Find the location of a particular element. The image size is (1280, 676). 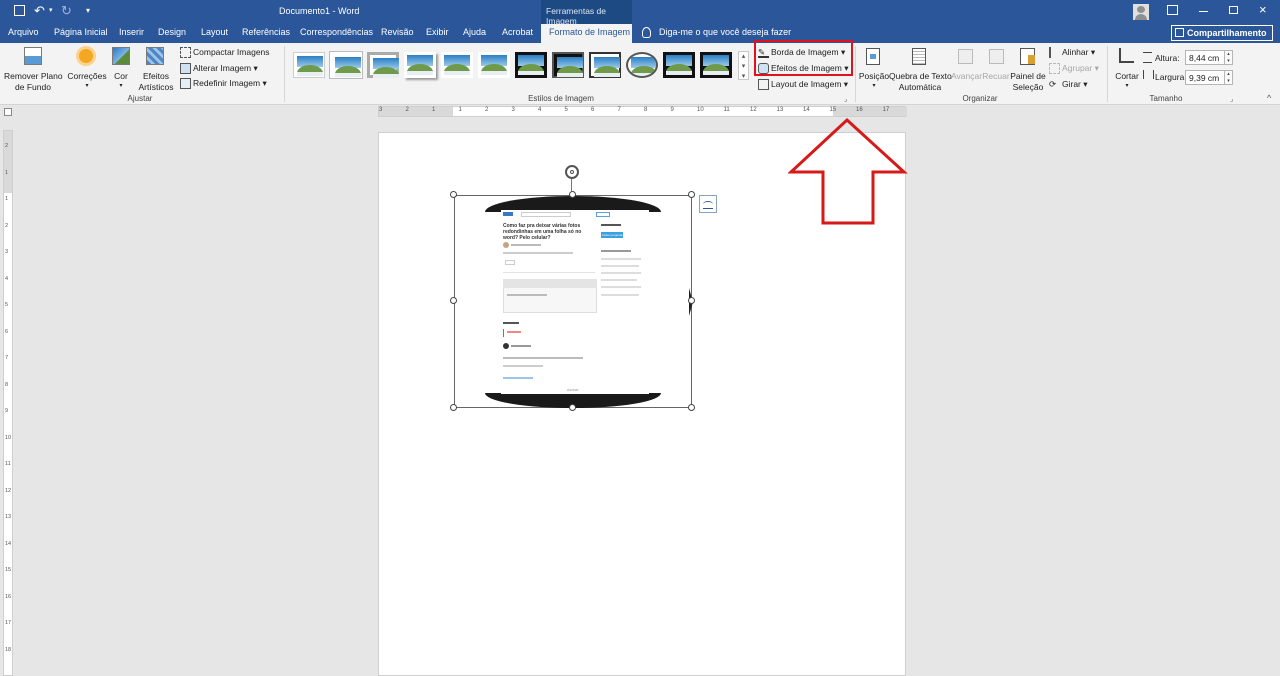

tab-referencias: Referências is located at coordinates (266, 32).